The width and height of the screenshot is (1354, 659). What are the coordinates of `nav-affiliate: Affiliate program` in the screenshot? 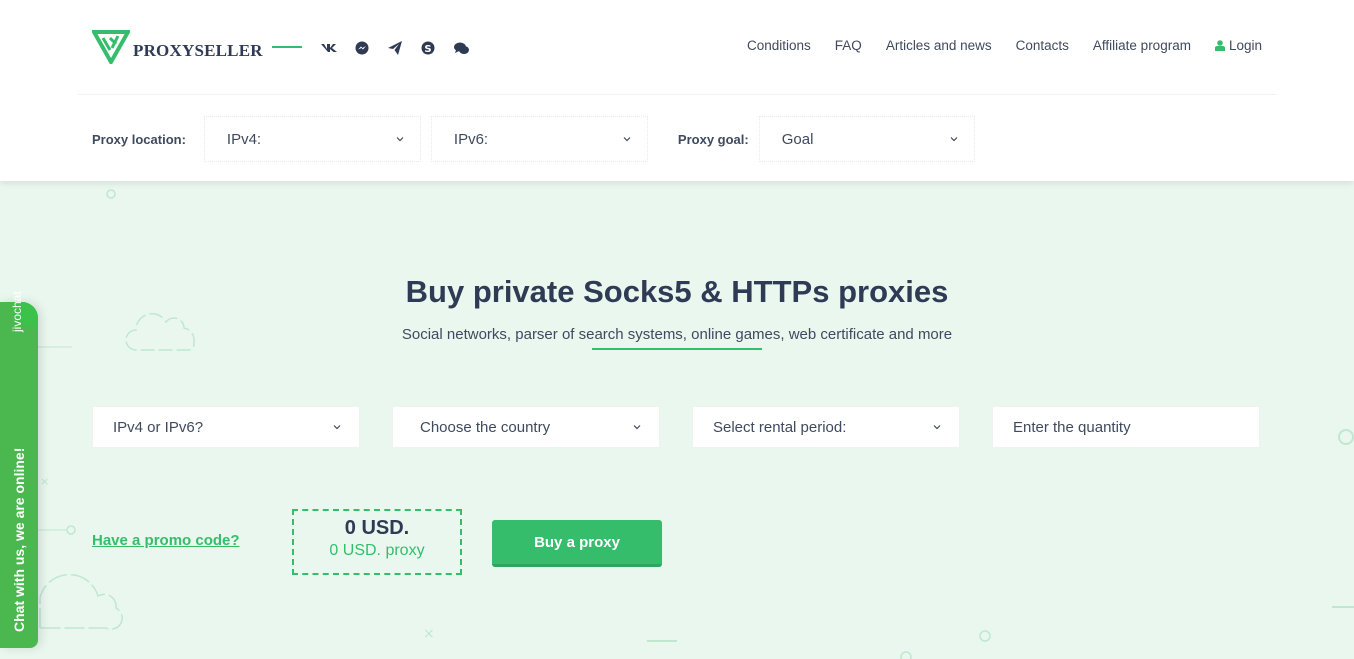 It's located at (1142, 45).